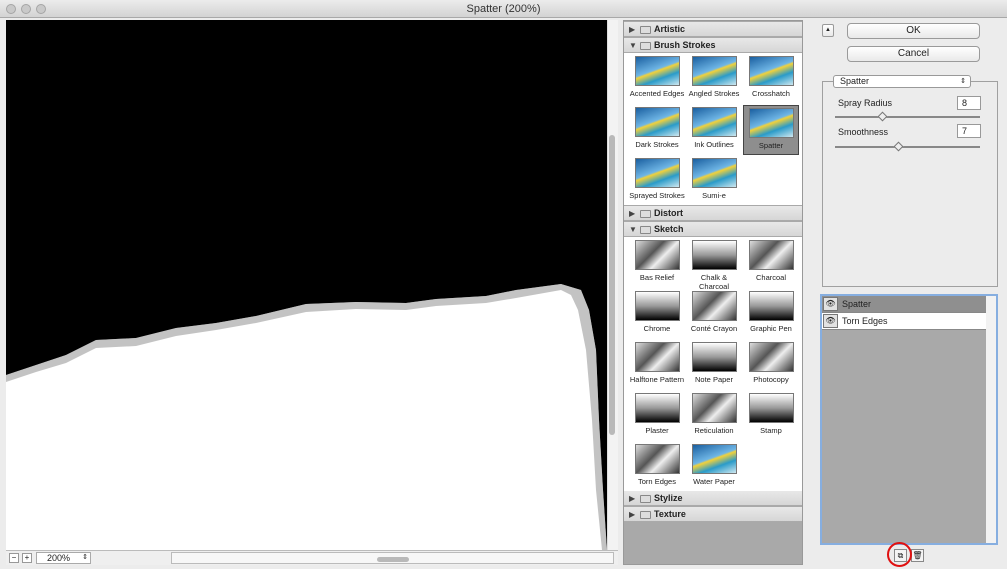  What do you see at coordinates (904, 304) in the screenshot?
I see `effect-layer-spatter: 👁 Spatter` at bounding box center [904, 304].